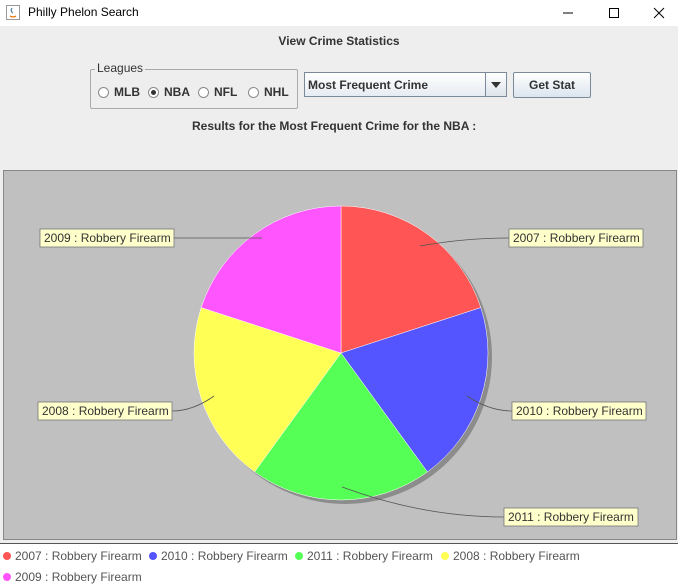  Describe the element at coordinates (224, 556) in the screenshot. I see `legend-label: 2010 : Robbery Firearm` at that location.